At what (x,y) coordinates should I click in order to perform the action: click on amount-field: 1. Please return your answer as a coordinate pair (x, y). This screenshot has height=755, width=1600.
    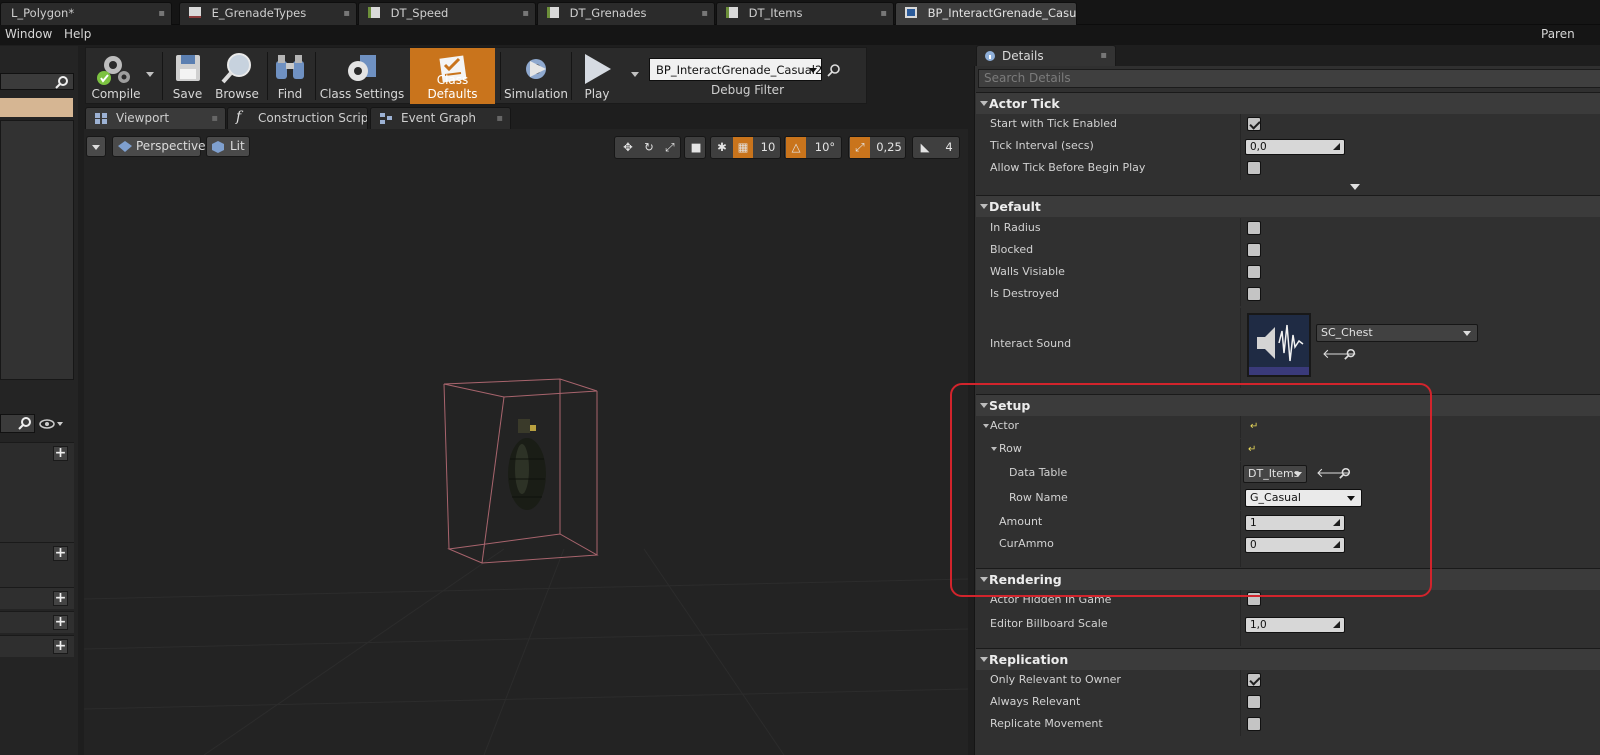
    Looking at the image, I should click on (1295, 523).